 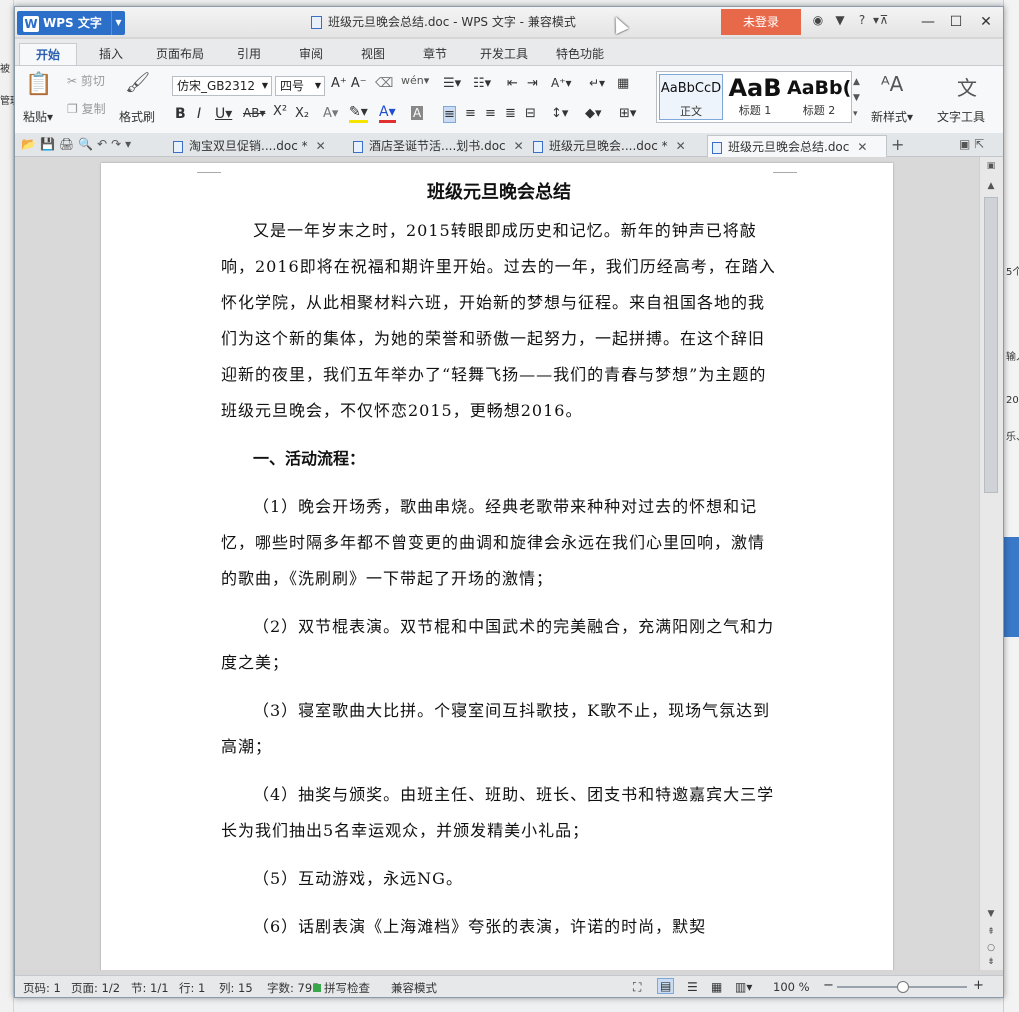 I want to click on text-tools-icon: 文, so click(x=967, y=86).